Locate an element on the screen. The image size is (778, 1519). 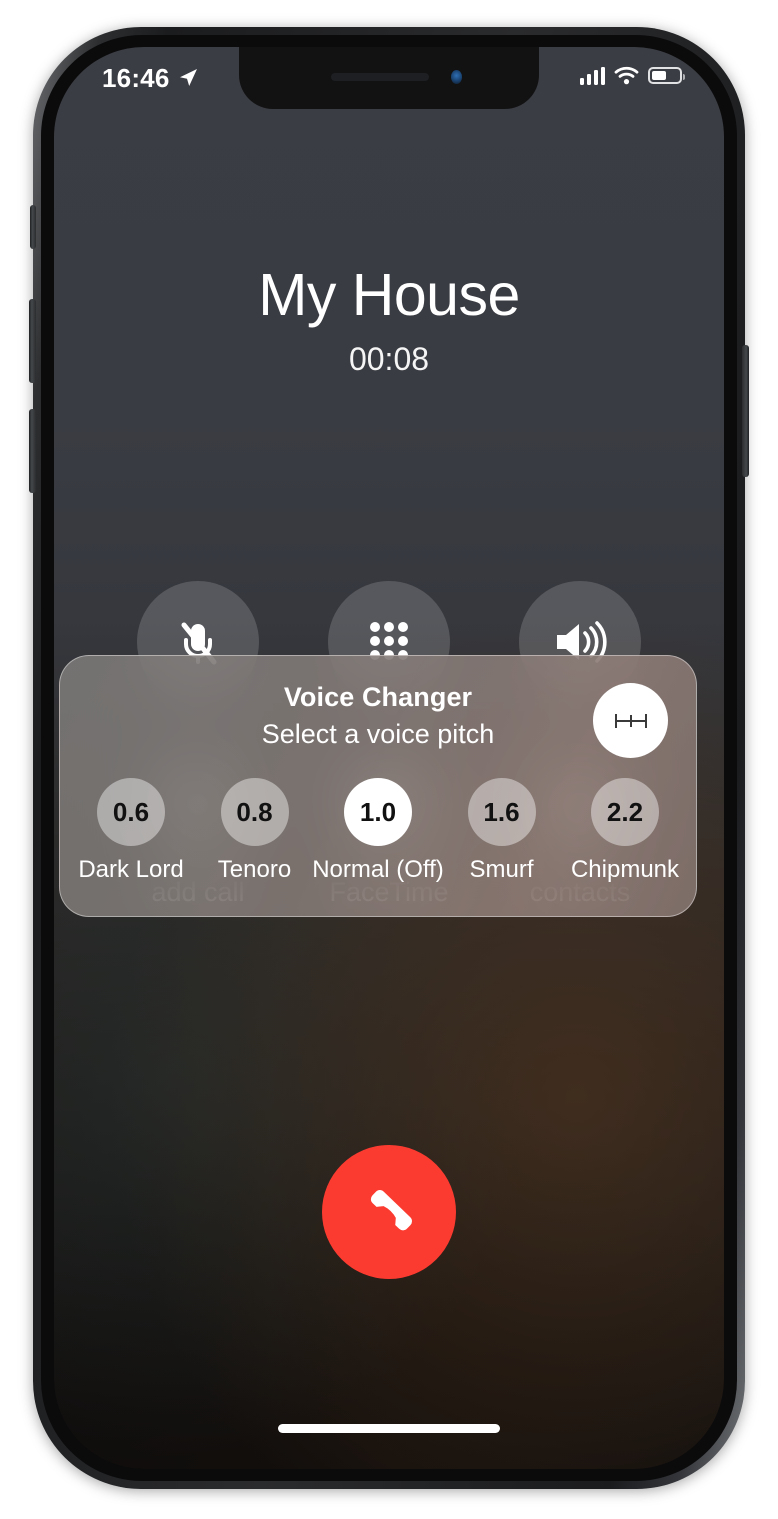
volume-up-button is located at coordinates (32, 341).